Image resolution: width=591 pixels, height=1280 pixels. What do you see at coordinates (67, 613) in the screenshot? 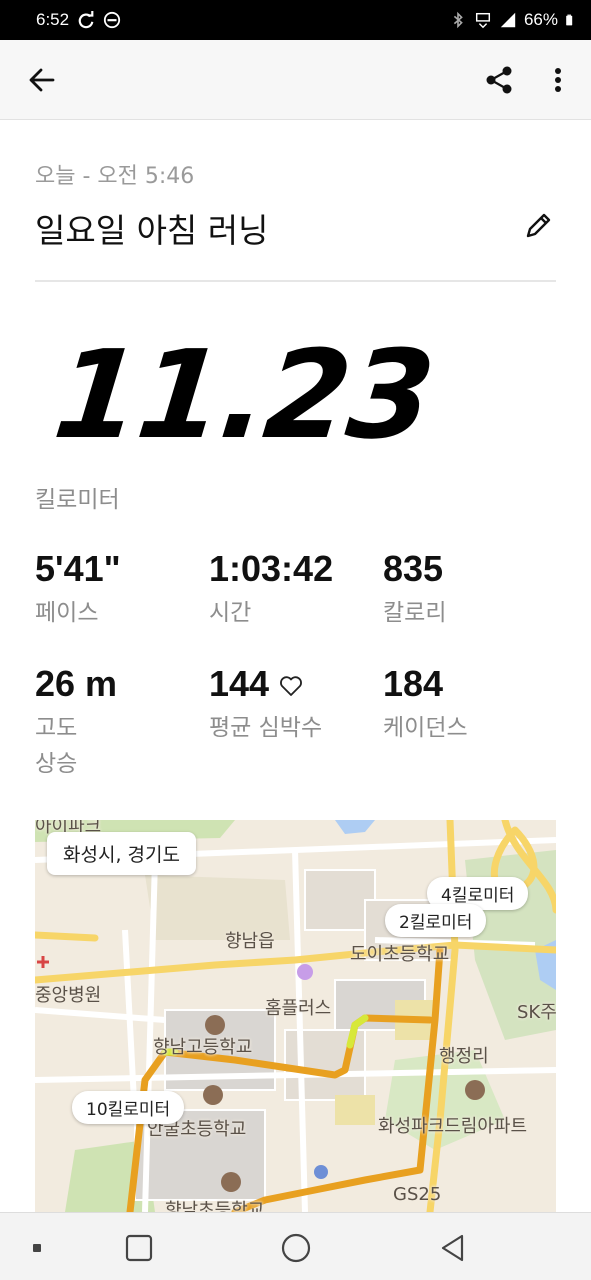
I see `stat-label: 페이스` at bounding box center [67, 613].